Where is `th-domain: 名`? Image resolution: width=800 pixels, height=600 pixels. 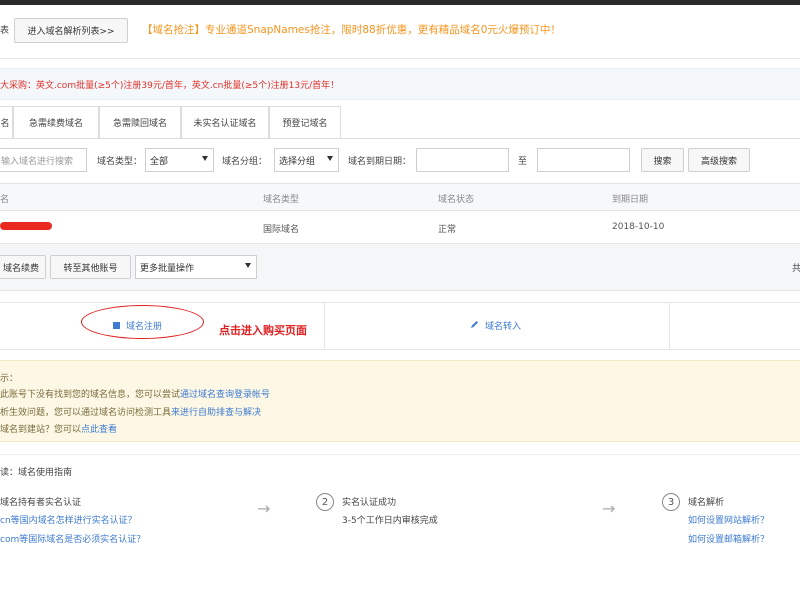
th-domain: 名 is located at coordinates (5, 200).